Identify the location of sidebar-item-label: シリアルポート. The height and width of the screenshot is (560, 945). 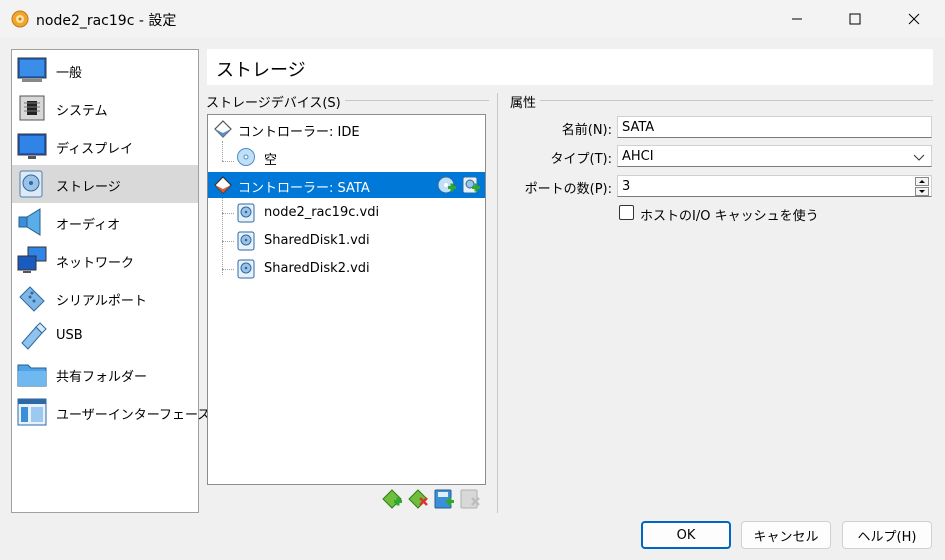
(101, 301).